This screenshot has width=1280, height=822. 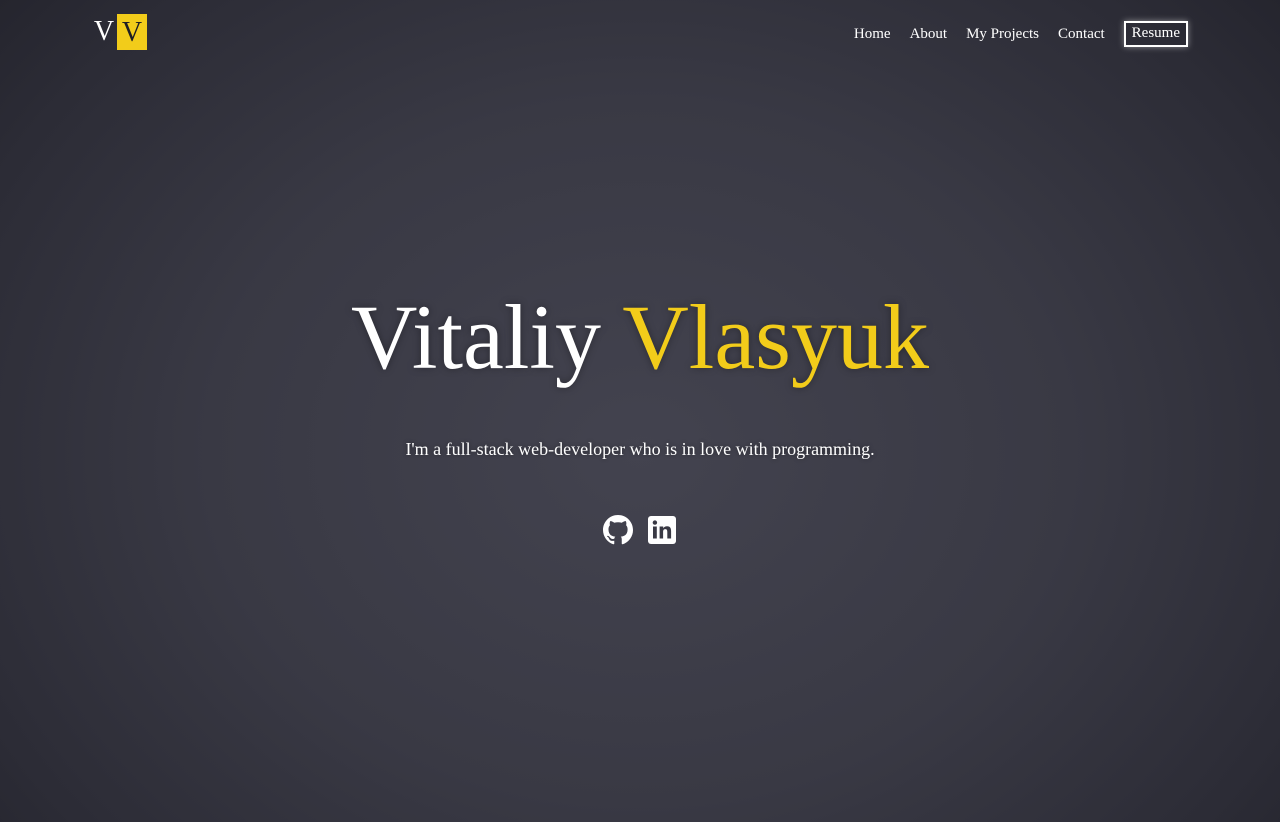 I want to click on social-links, so click(x=640, y=530).